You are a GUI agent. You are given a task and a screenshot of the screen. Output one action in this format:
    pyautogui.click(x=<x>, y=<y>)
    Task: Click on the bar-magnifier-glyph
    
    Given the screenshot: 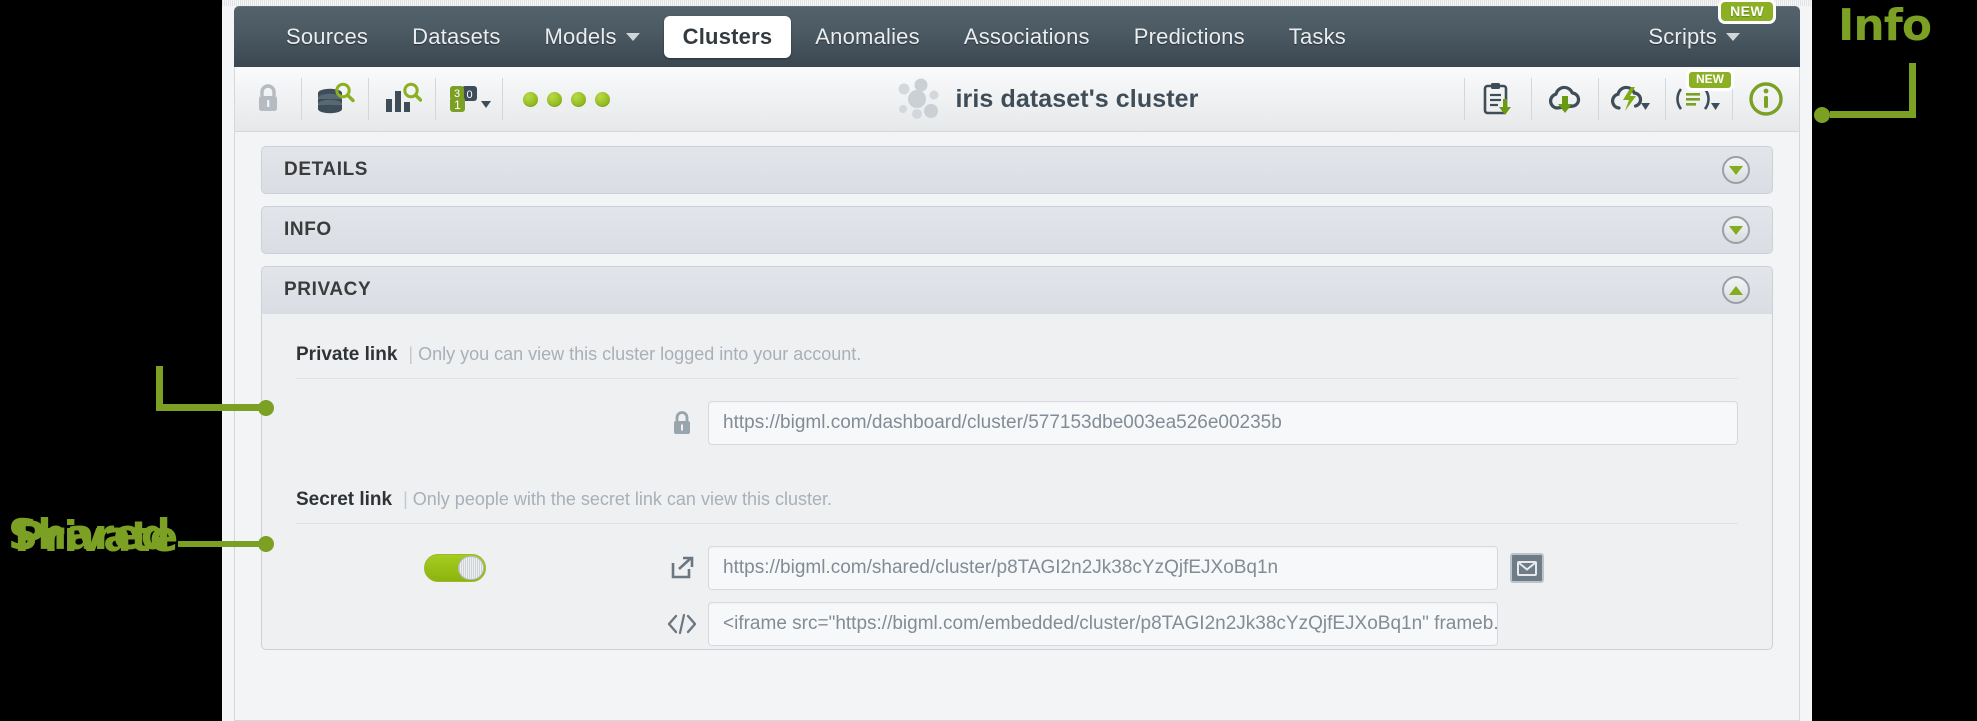 What is the action you would take?
    pyautogui.click(x=404, y=97)
    